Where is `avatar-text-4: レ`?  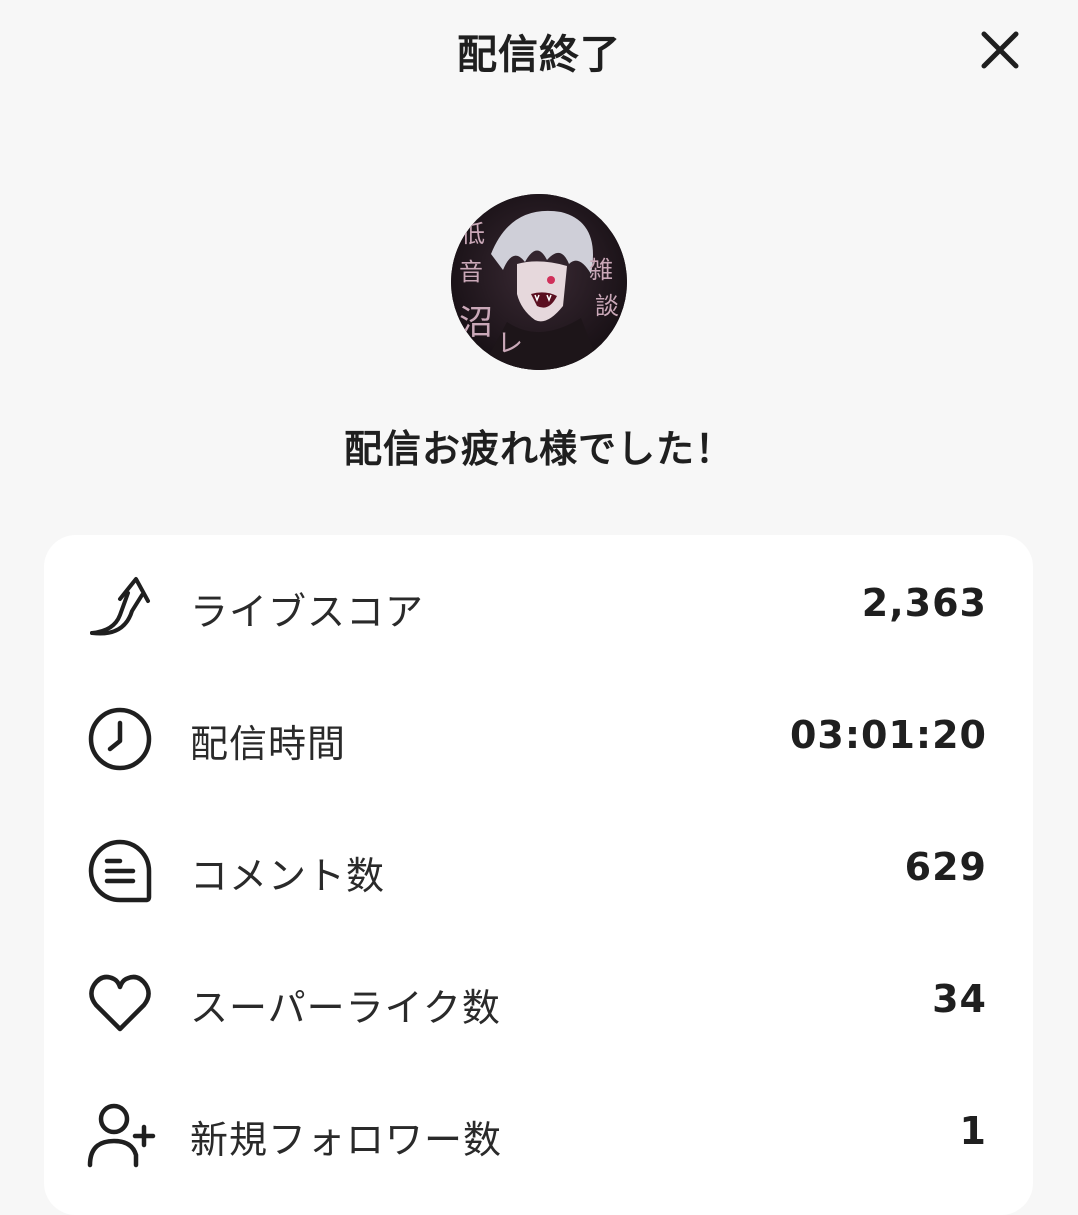 avatar-text-4: レ is located at coordinates (510, 344).